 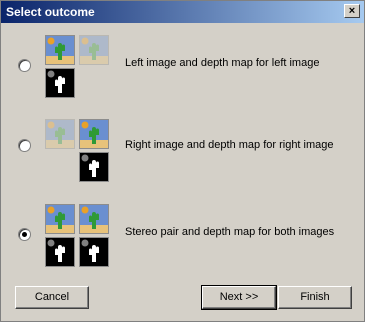 I want to click on radio-stereo-pair, so click(x=24, y=234).